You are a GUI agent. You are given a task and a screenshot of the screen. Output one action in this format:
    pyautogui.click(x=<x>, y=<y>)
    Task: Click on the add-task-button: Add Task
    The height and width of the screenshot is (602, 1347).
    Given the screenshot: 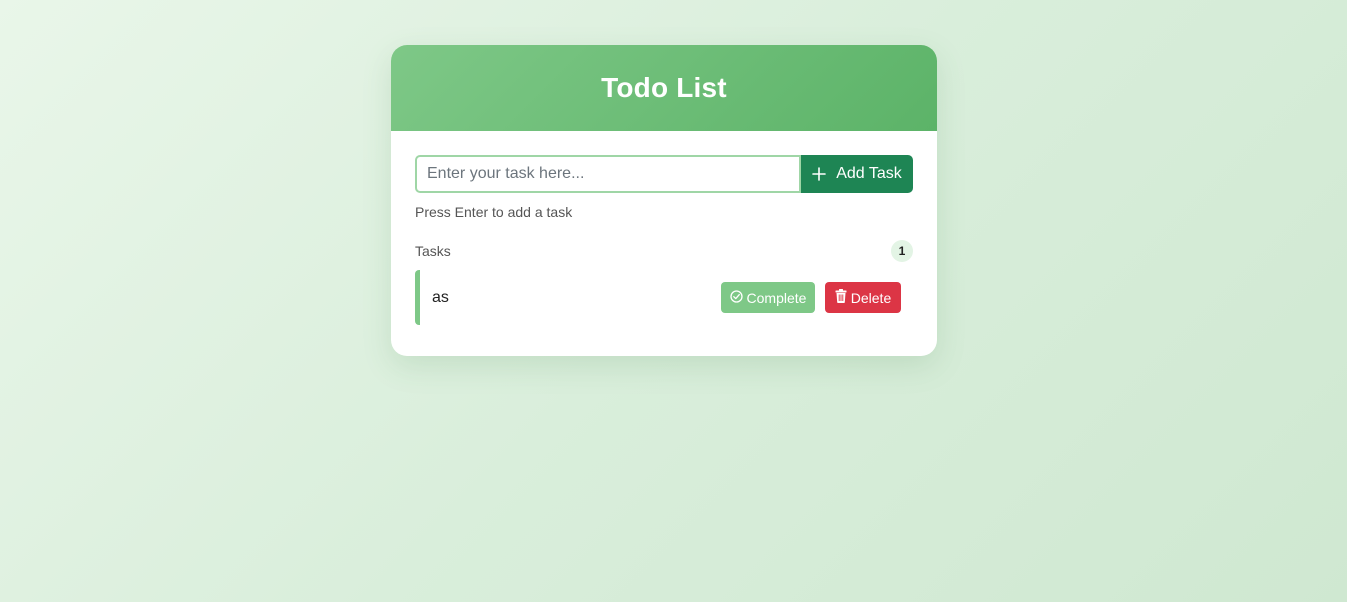 What is the action you would take?
    pyautogui.click(x=857, y=174)
    